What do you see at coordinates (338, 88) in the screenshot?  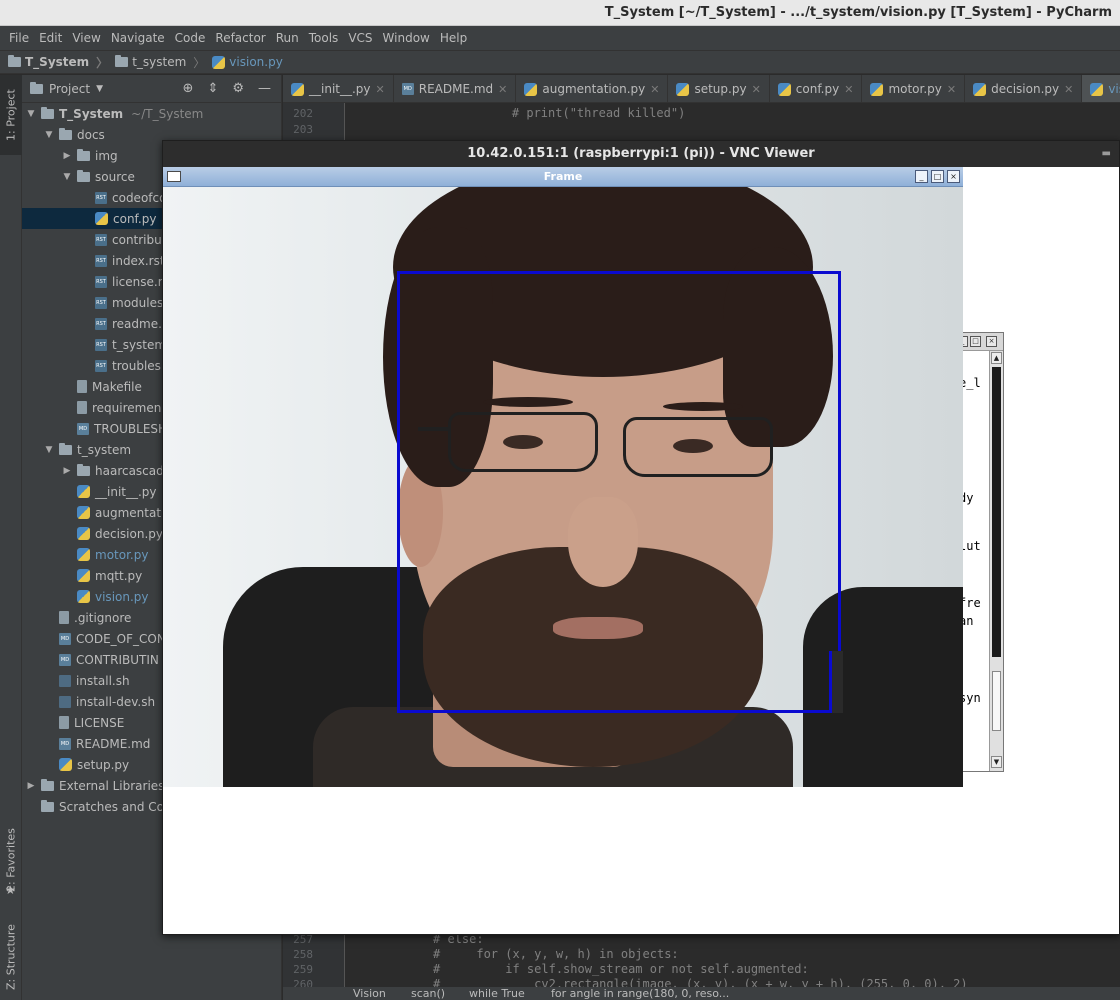 I see `editor-tab: __init__.py ✕` at bounding box center [338, 88].